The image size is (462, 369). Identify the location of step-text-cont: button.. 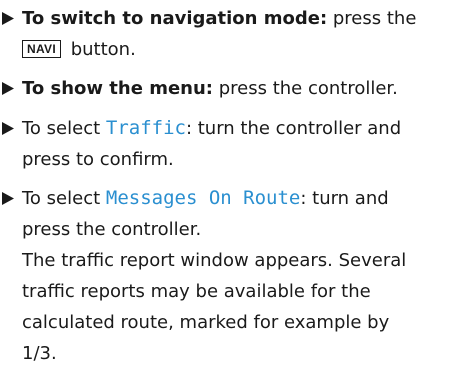
(100, 49).